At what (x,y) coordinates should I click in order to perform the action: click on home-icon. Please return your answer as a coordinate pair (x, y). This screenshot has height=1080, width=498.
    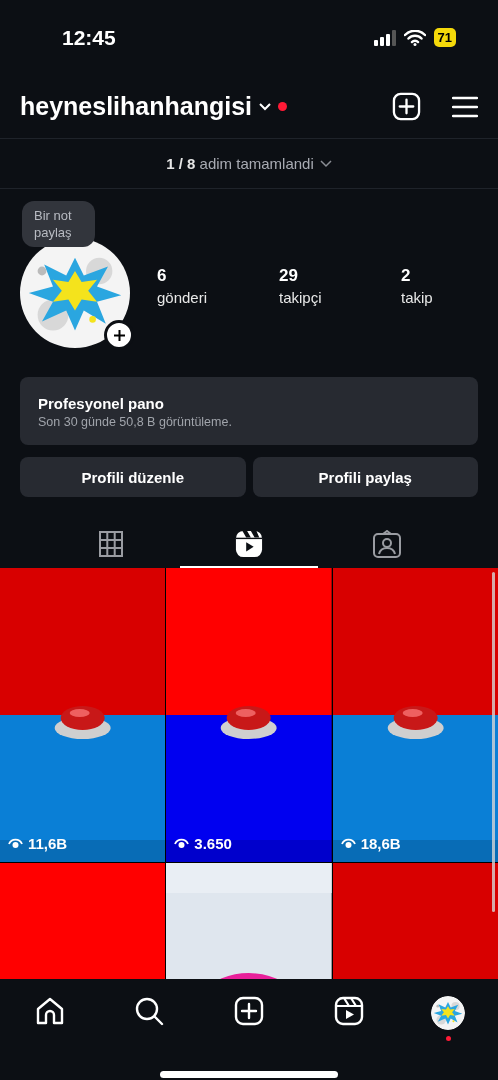
    Looking at the image, I should click on (49, 1011).